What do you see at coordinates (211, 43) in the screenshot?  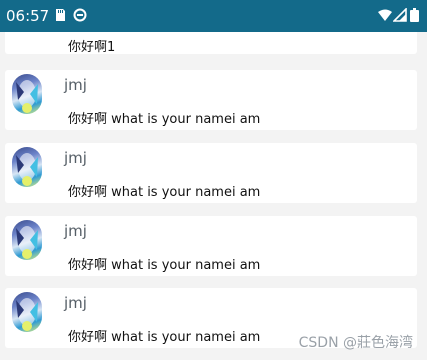 I see `message-item: 你好啊1` at bounding box center [211, 43].